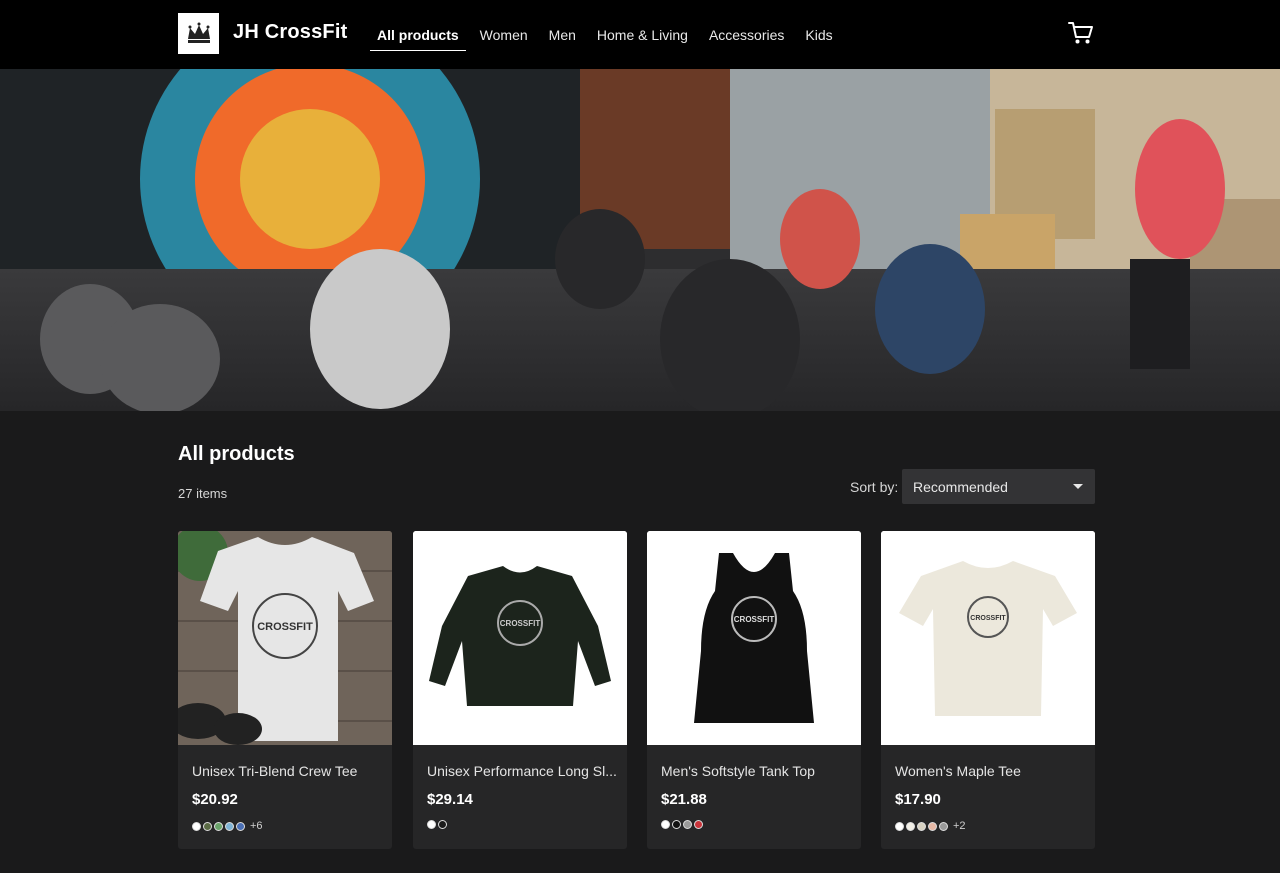 This screenshot has height=873, width=1280. I want to click on more-colors: +2, so click(959, 826).